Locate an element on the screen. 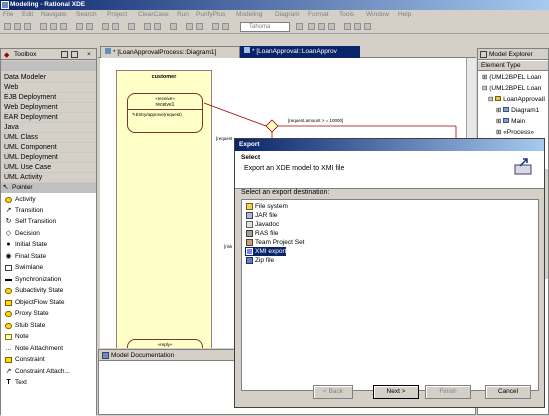 Image resolution: width=549 pixels, height=416 pixels. underline-icon is located at coordinates (331, 26).